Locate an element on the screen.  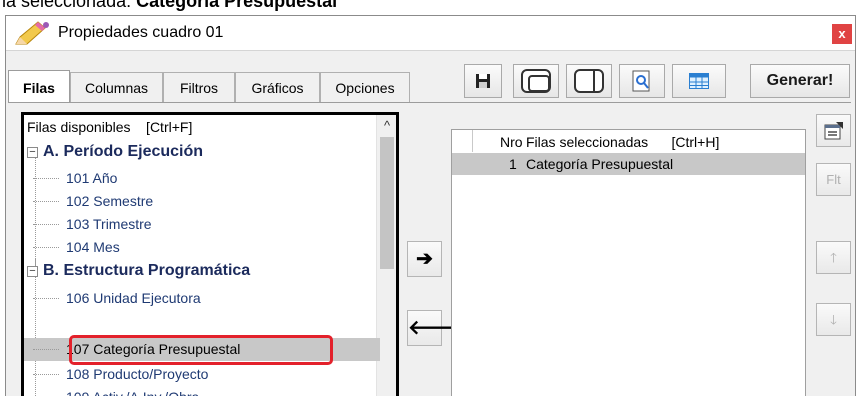
selection-highlight-box is located at coordinates (201, 350).